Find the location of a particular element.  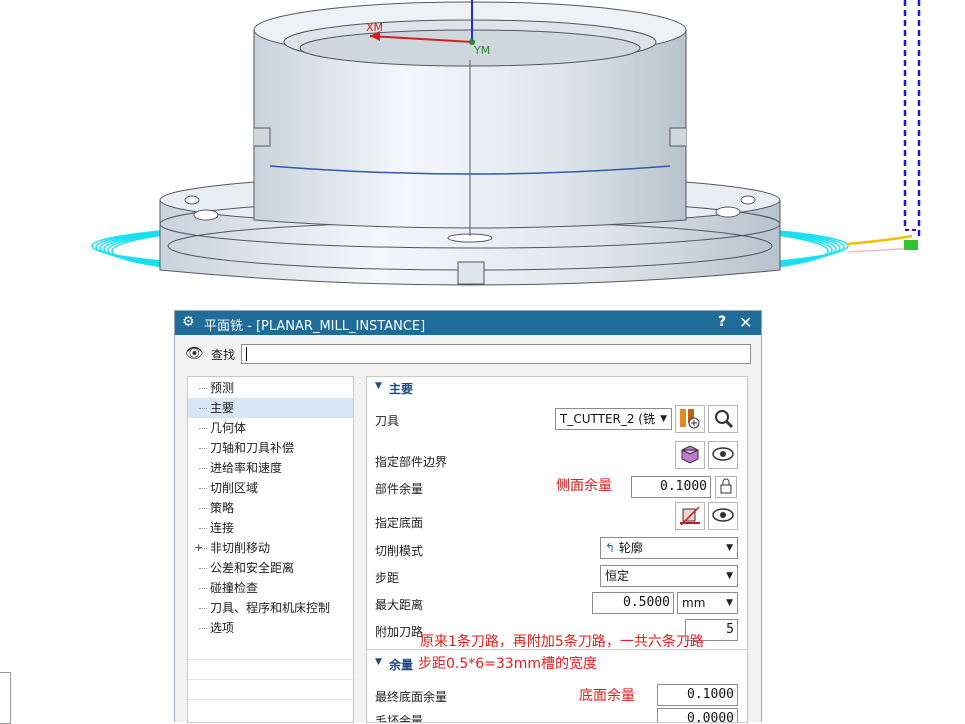

floor-plane-icon is located at coordinates (690, 516).